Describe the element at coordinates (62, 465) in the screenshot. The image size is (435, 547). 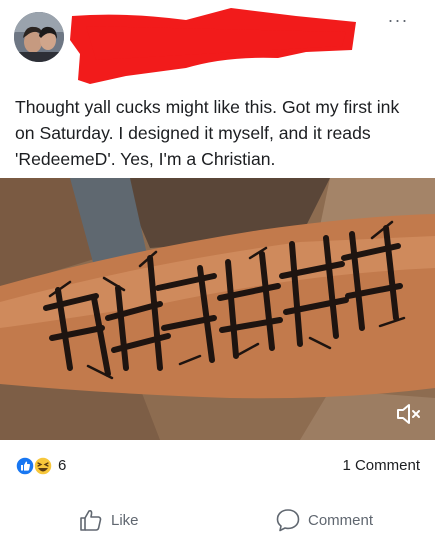
I see `reaction-count: 6` at that location.